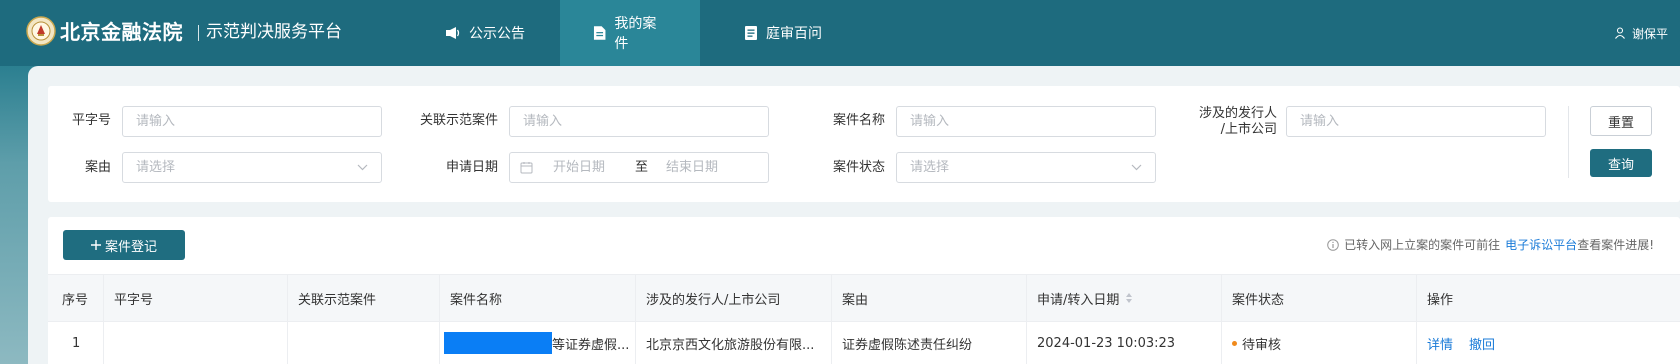 This screenshot has height=364, width=1680. What do you see at coordinates (1026, 121) in the screenshot?
I see `case-name-input` at bounding box center [1026, 121].